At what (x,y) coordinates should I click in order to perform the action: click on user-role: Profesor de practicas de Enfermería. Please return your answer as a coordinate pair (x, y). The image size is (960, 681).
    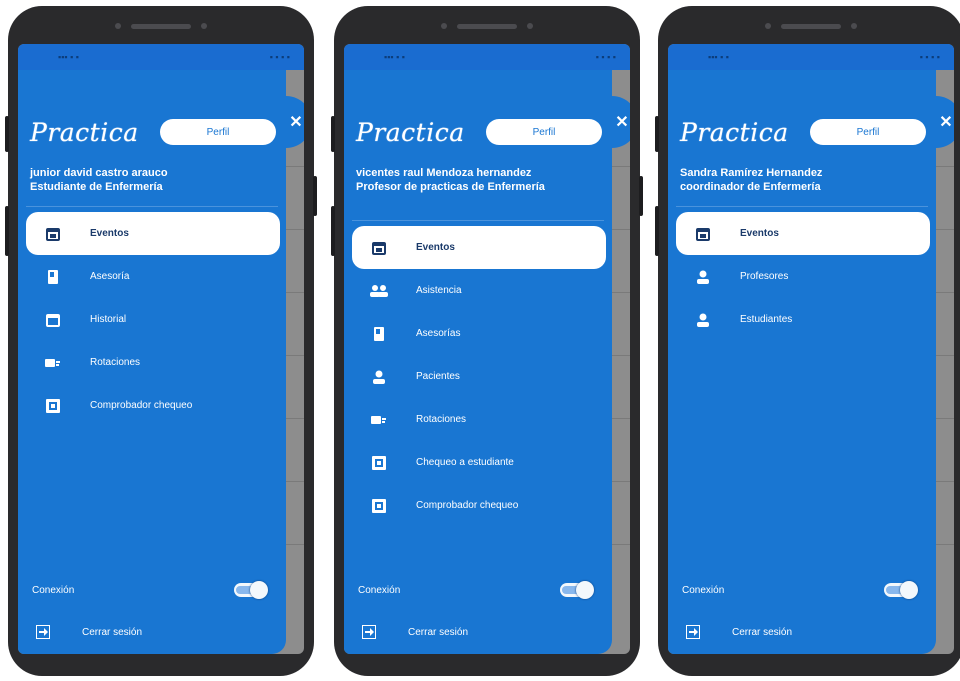
    Looking at the image, I should click on (450, 187).